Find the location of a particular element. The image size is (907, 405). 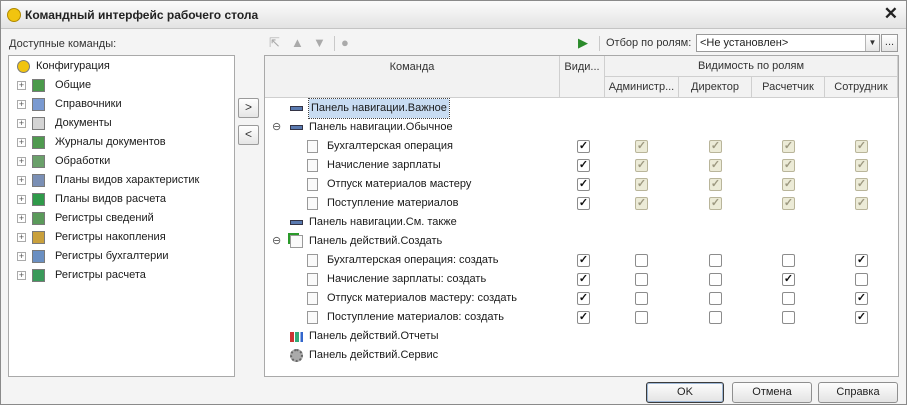

tree-item: + Планы видов расчета is located at coordinates (121, 199).